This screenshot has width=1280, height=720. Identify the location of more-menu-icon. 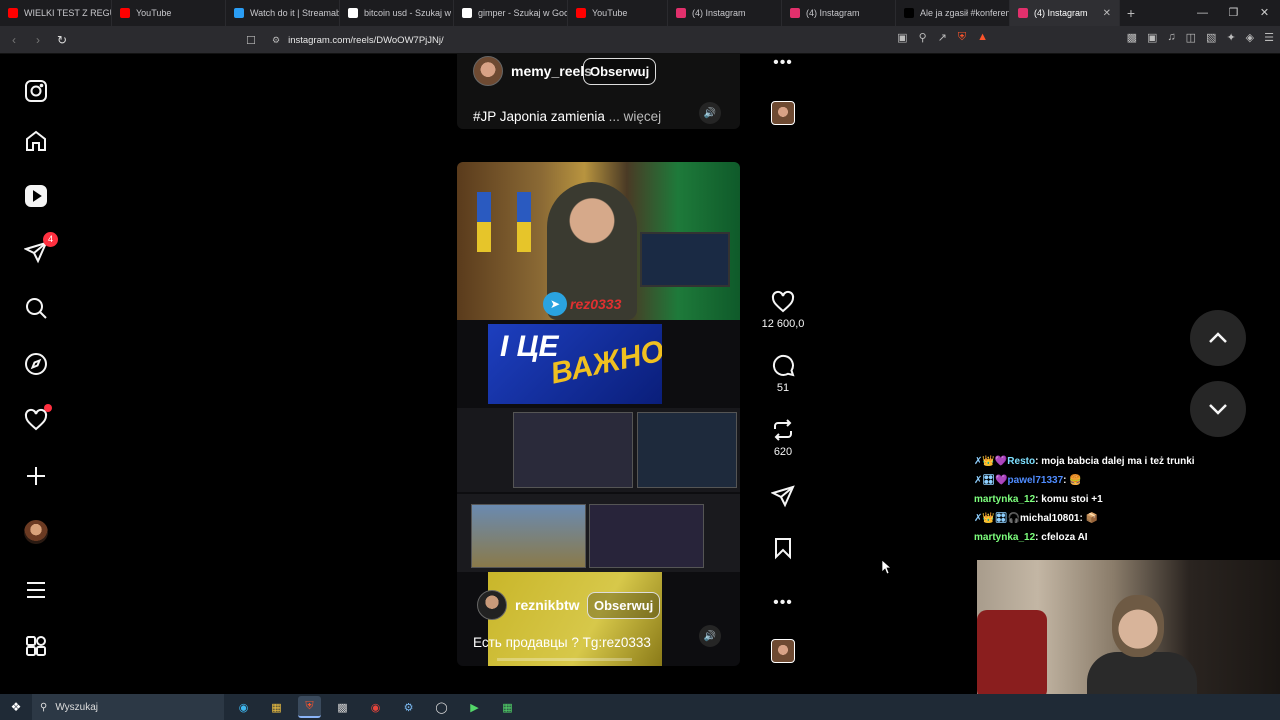
(36, 590).